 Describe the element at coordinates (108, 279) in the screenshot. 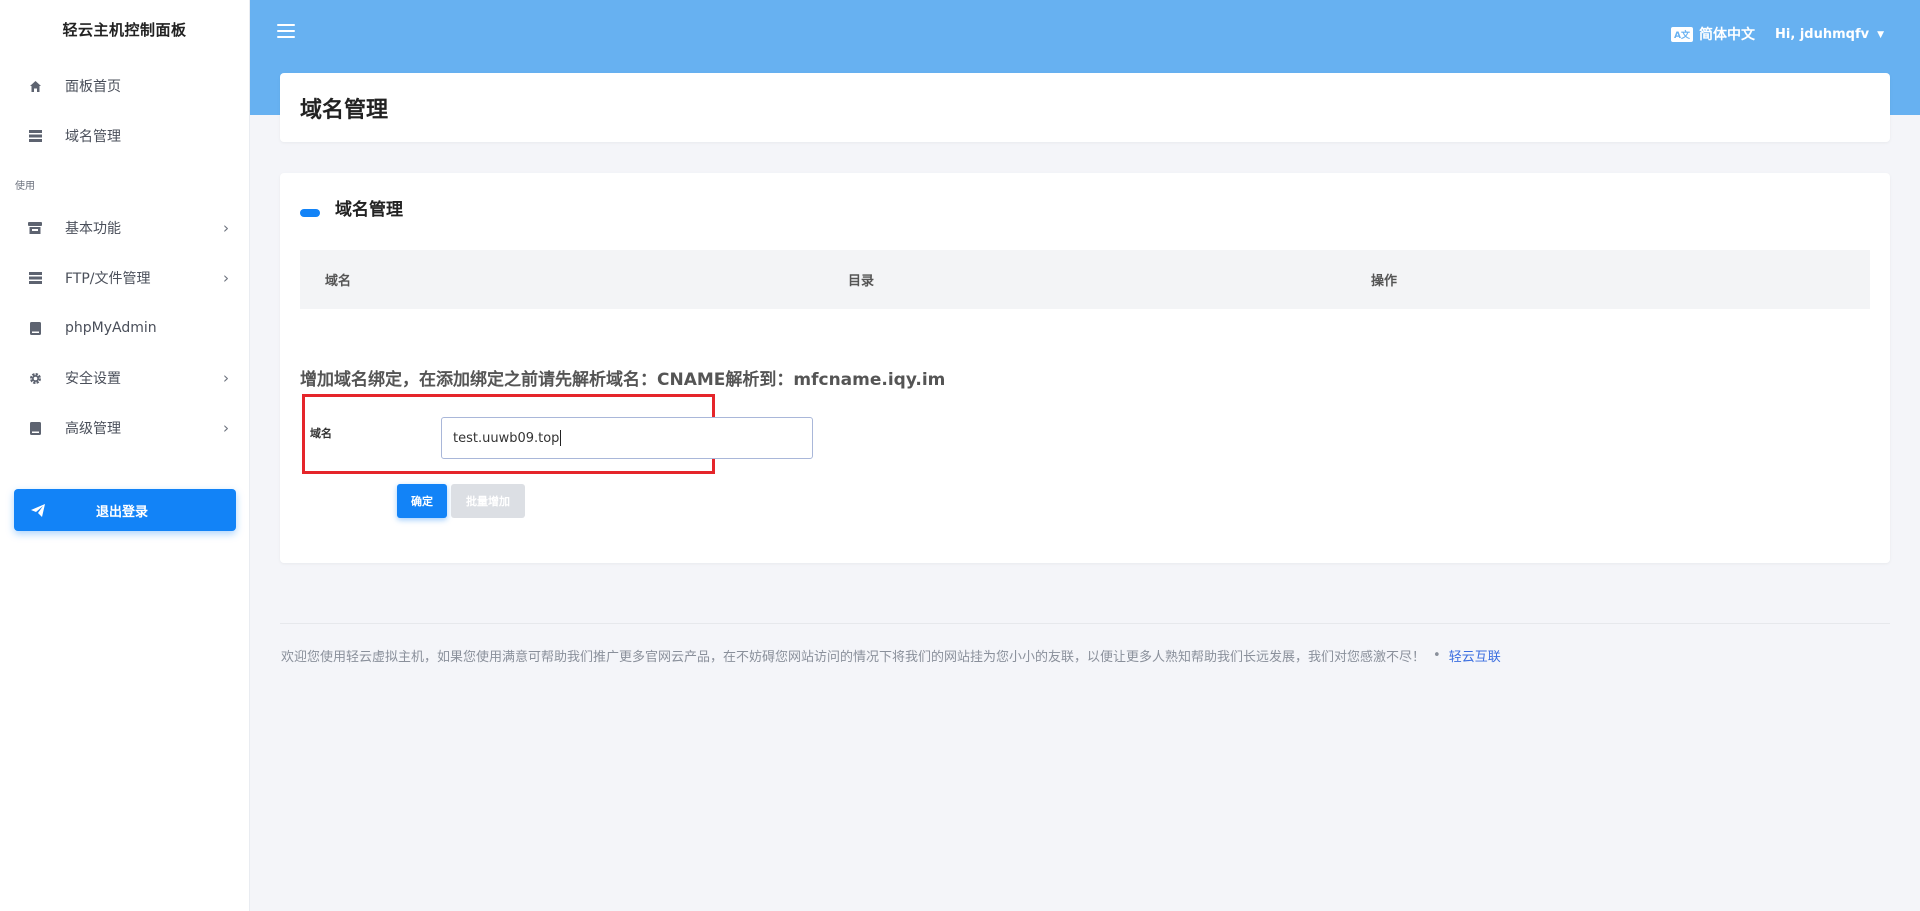

I see `sidebar-item-label: FTP/文件管理` at that location.